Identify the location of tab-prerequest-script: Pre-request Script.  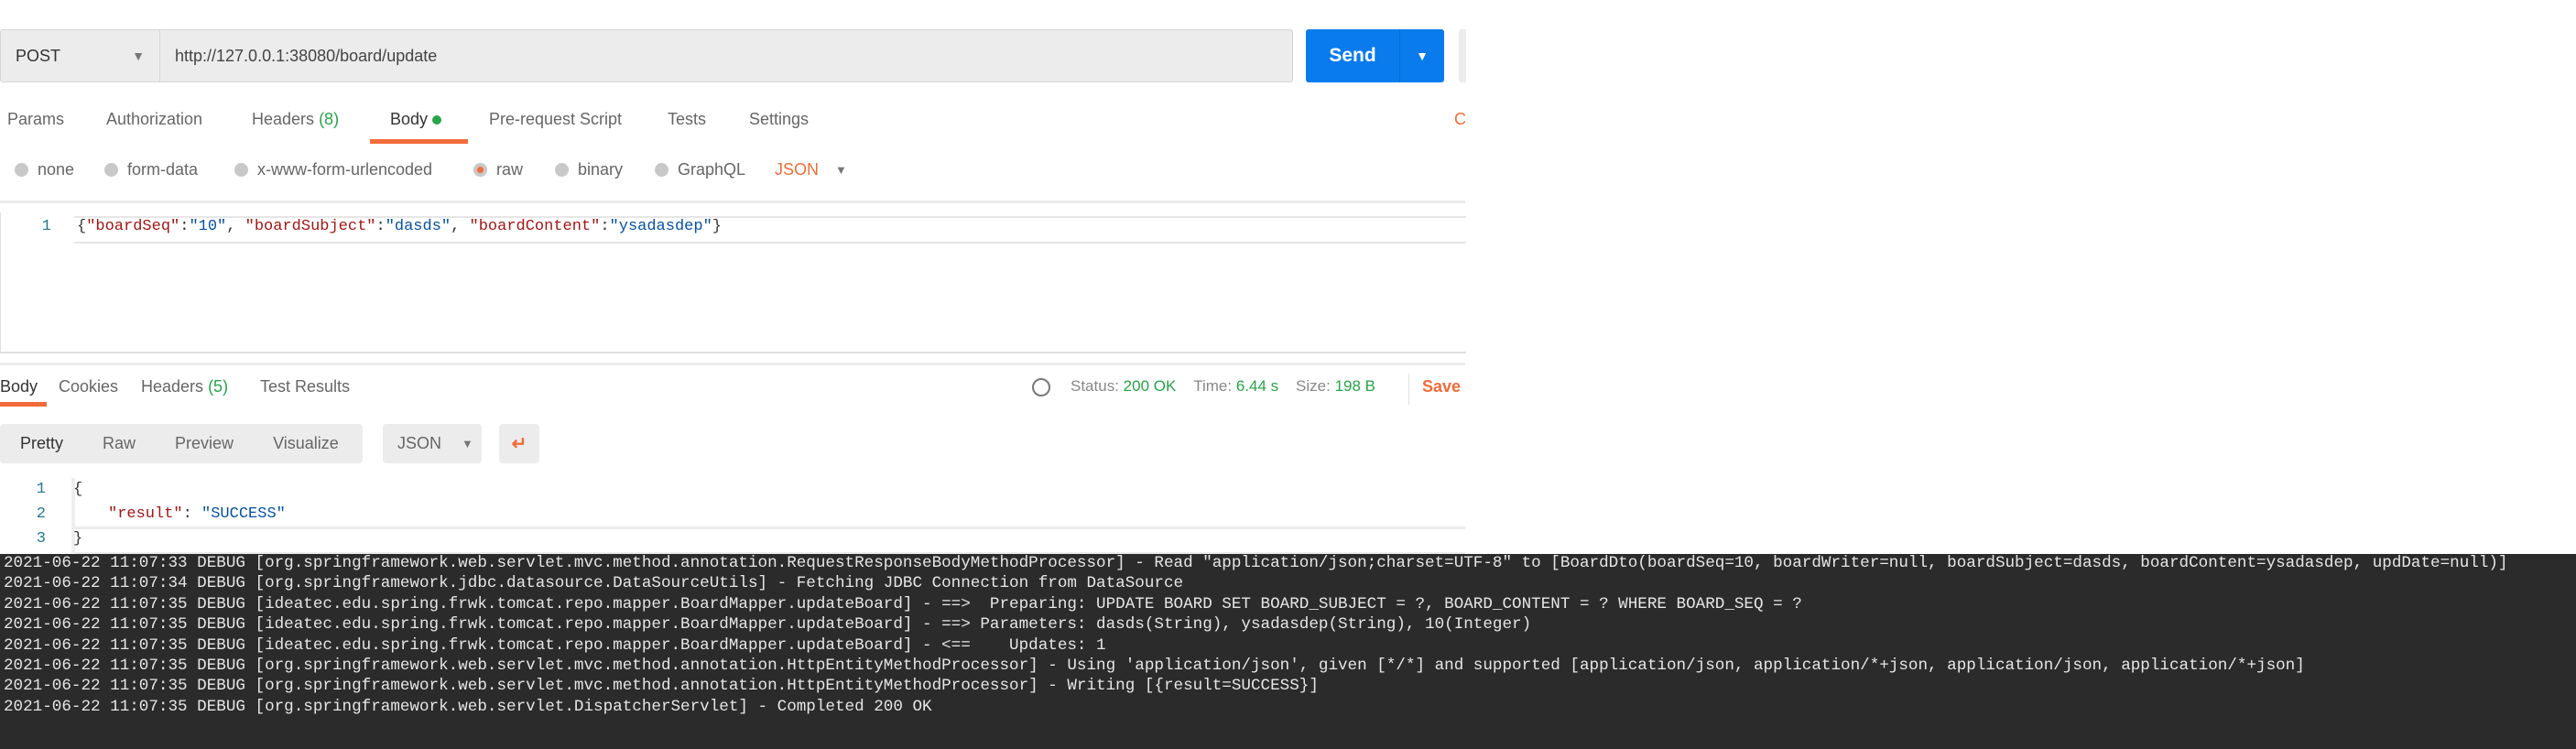
(555, 119).